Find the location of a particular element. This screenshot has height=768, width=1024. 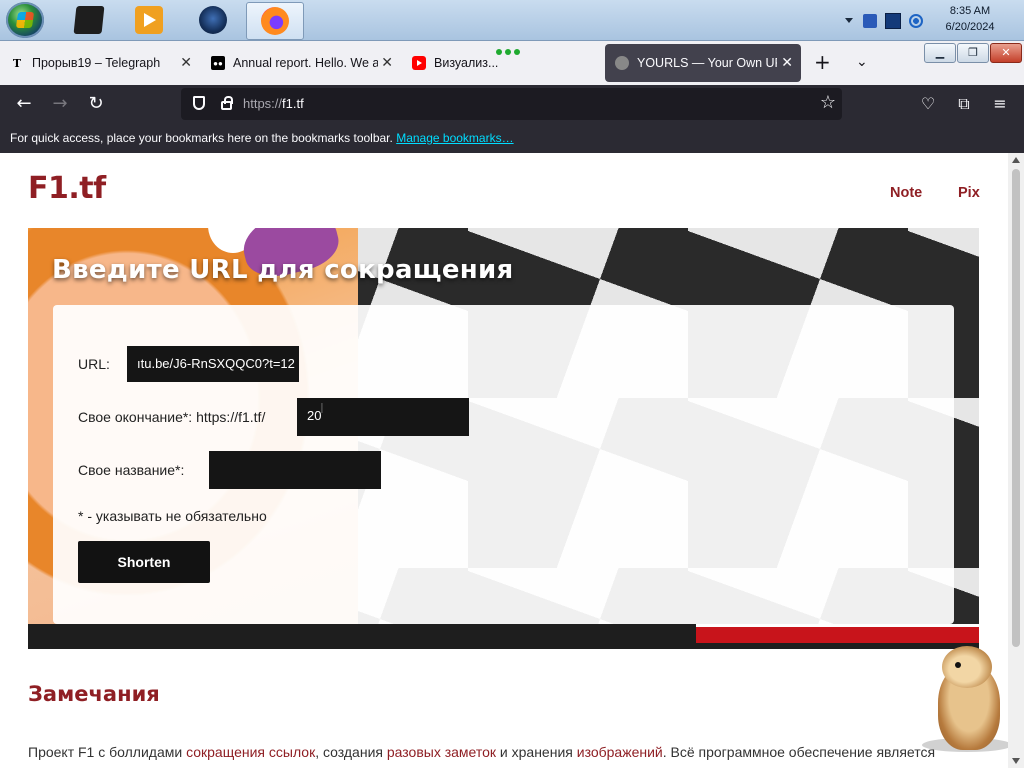

system-tray is located at coordinates (888, 20).